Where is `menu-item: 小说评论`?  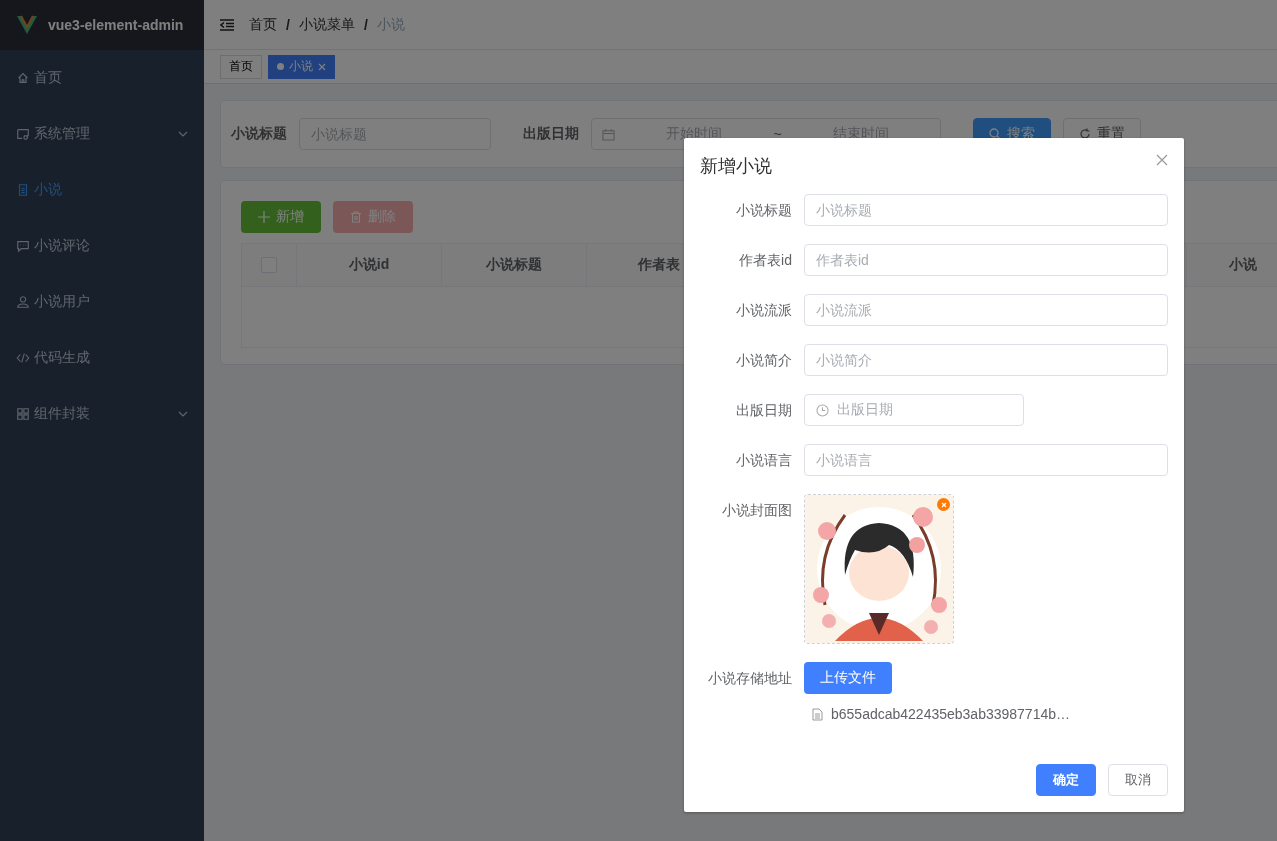
menu-item: 小说评论 is located at coordinates (102, 246).